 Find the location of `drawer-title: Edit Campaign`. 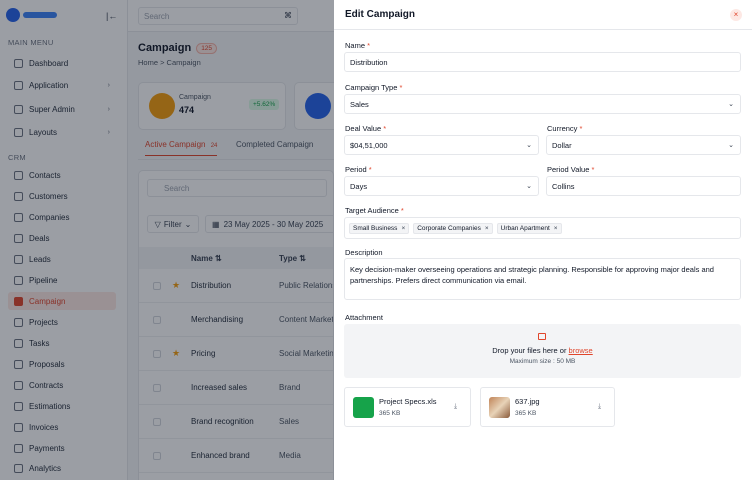

drawer-title: Edit Campaign is located at coordinates (380, 14).